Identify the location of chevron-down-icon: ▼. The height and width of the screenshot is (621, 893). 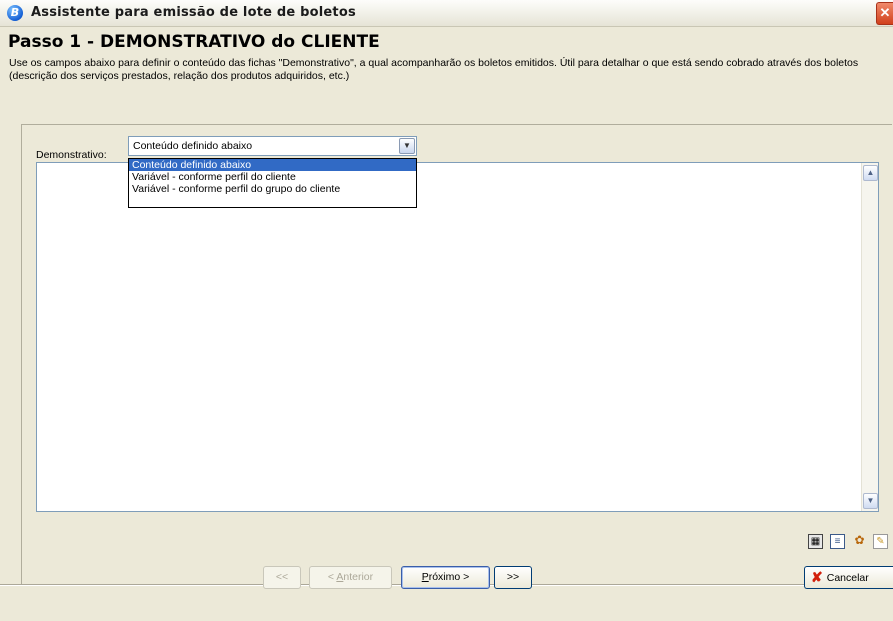
(407, 146).